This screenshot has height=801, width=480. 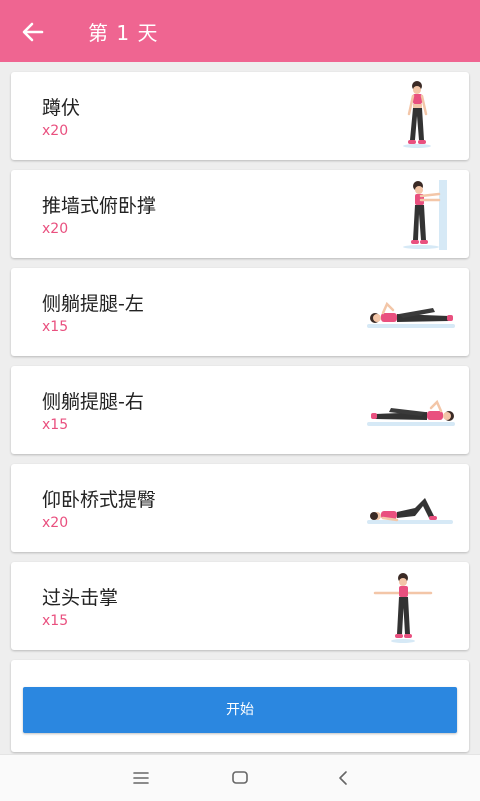 What do you see at coordinates (410, 511) in the screenshot?
I see `glute-bridge-illustration` at bounding box center [410, 511].